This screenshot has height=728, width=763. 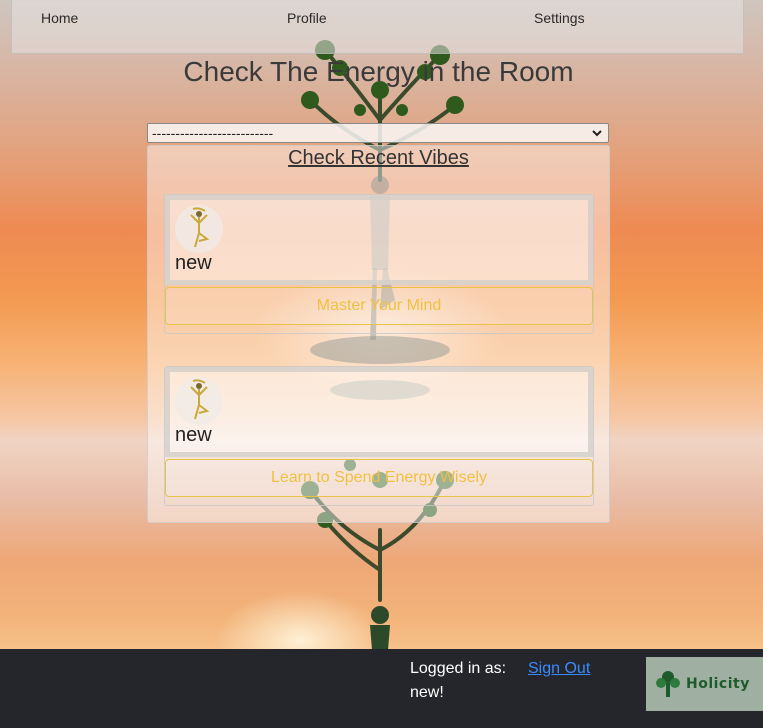 What do you see at coordinates (377, 27) in the screenshot?
I see `top-nav: Home Profile Settings` at bounding box center [377, 27].